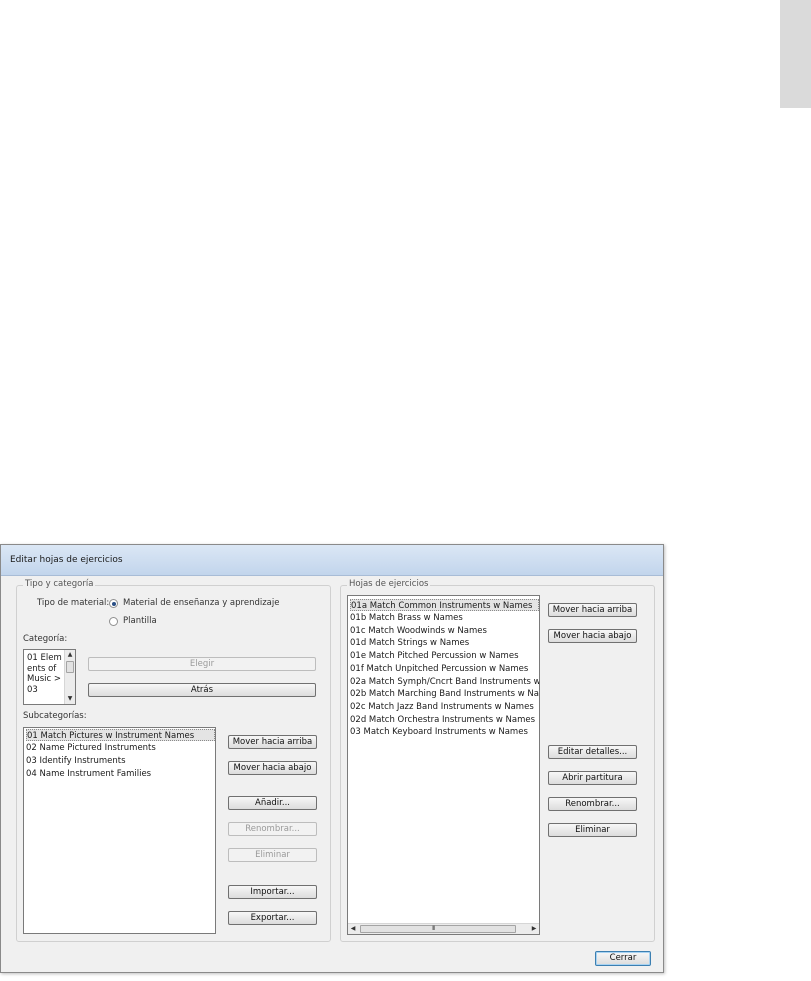  I want to click on scroll-right-icon: ▶, so click(534, 929).